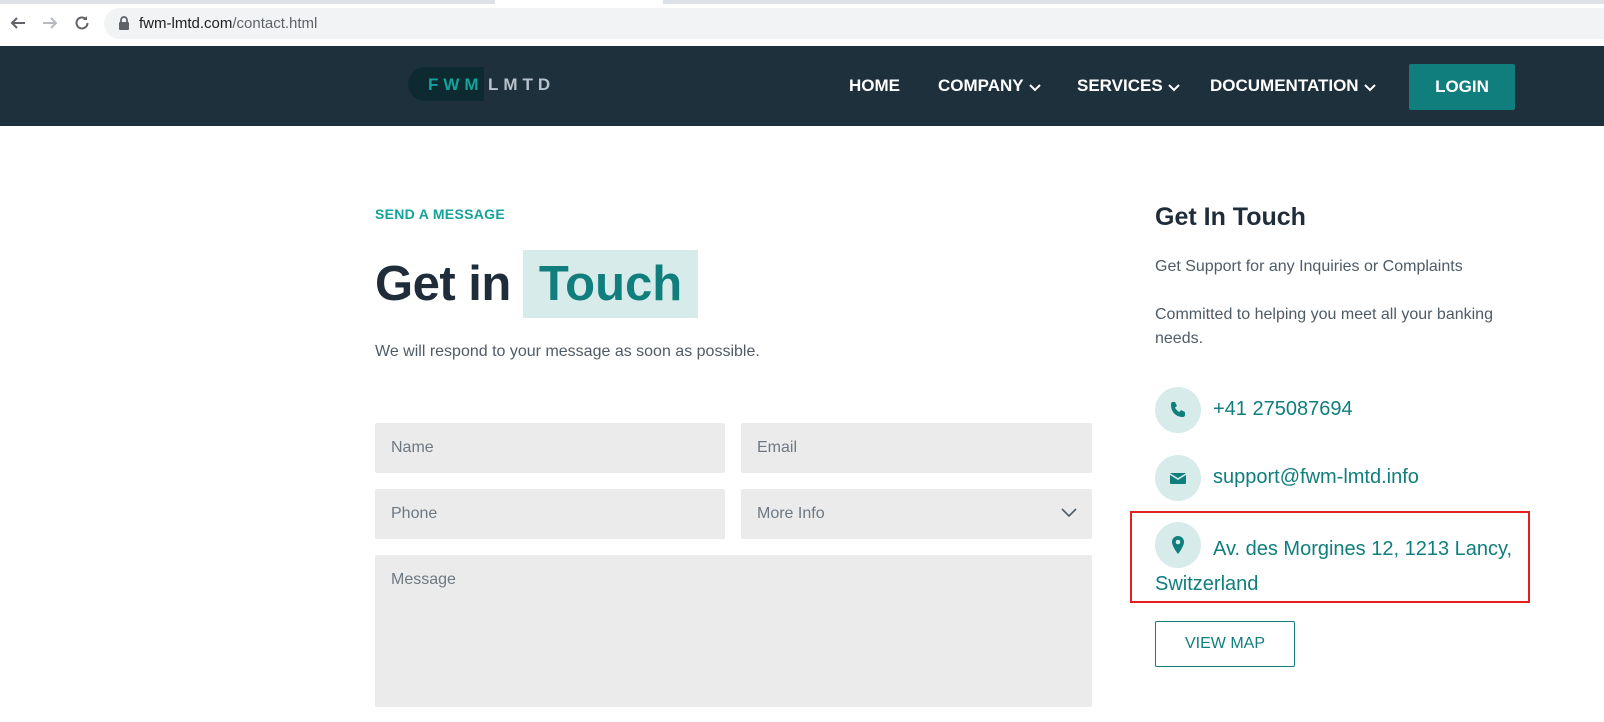  What do you see at coordinates (1178, 478) in the screenshot?
I see `envelope-icon` at bounding box center [1178, 478].